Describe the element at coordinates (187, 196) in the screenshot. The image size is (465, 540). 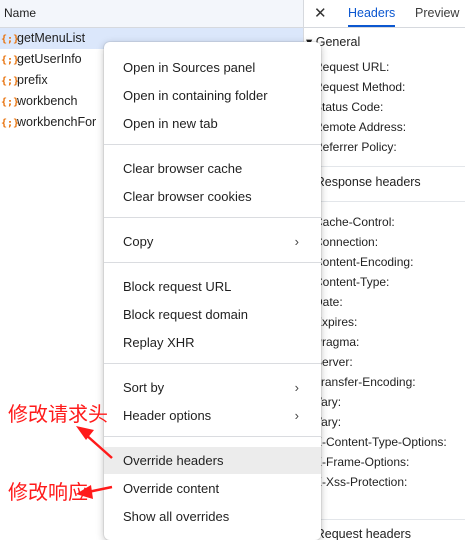
I see `menu-item-label: Clear browser cookies` at that location.